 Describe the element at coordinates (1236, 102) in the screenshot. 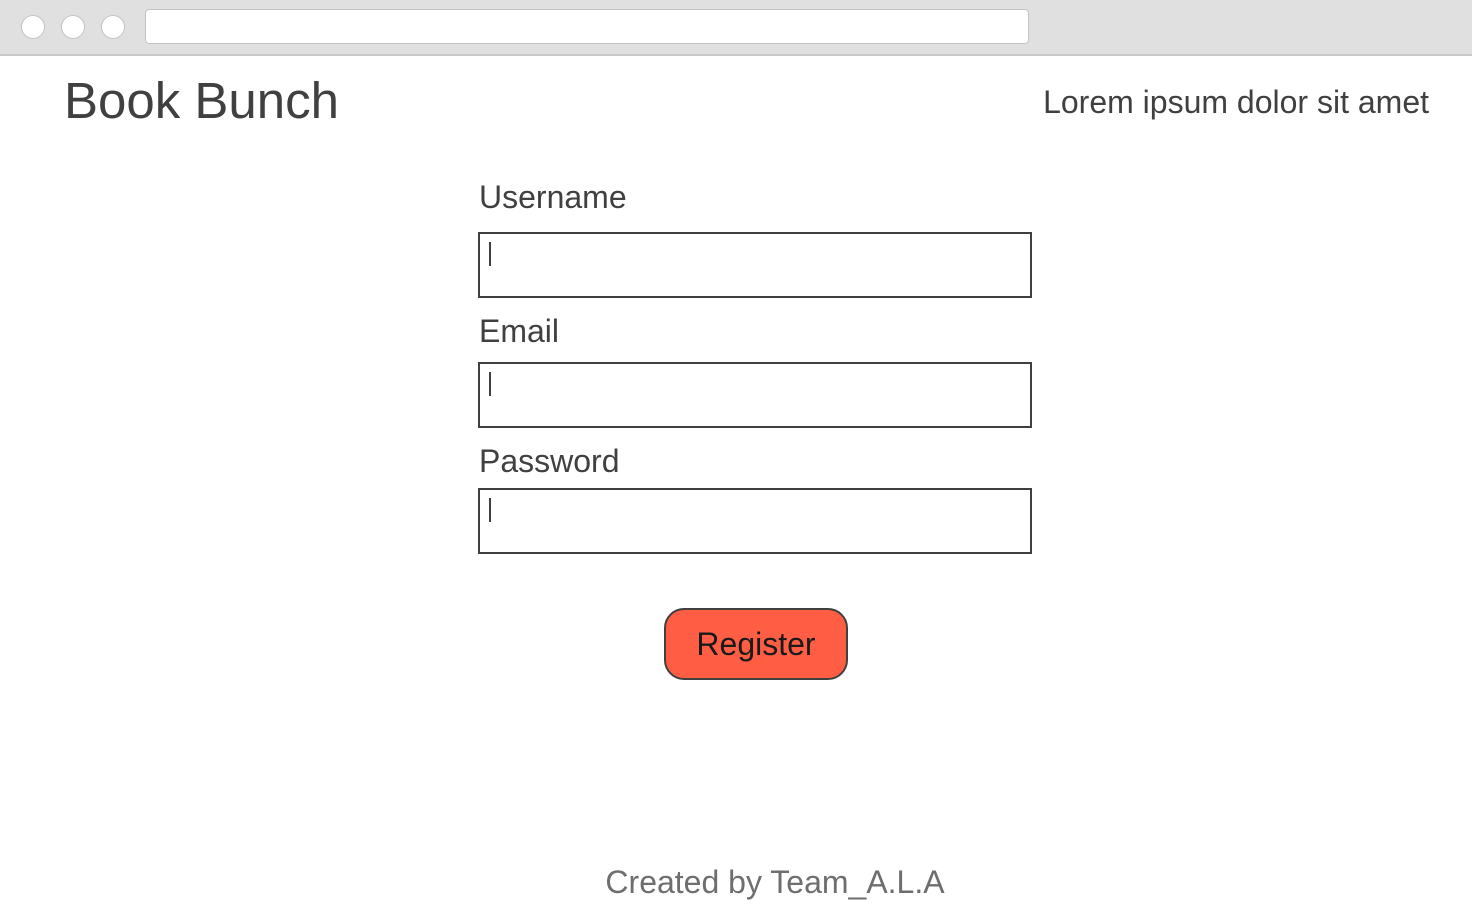

I see `header-tagline: Lorem ipsum dolor sit amet` at that location.